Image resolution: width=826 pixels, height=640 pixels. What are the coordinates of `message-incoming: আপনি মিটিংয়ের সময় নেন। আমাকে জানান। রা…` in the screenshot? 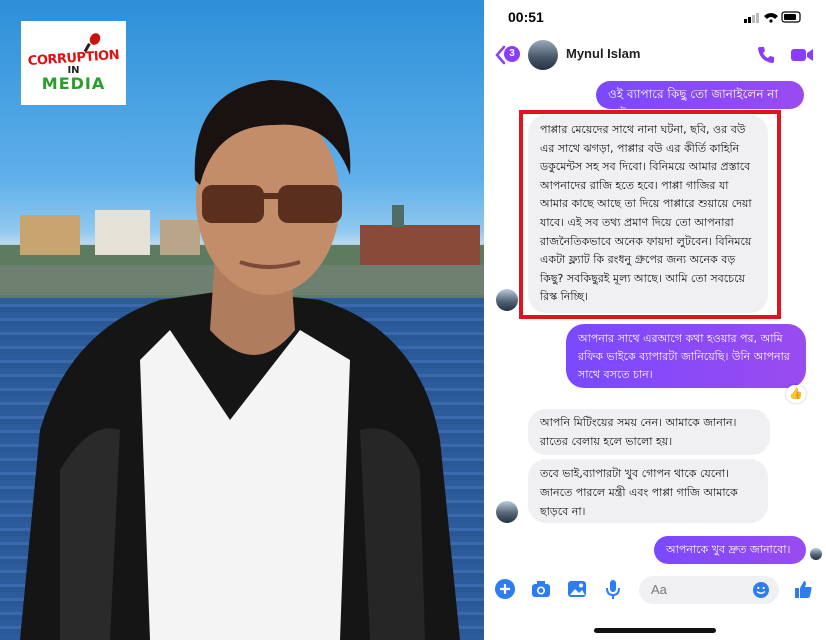 It's located at (649, 432).